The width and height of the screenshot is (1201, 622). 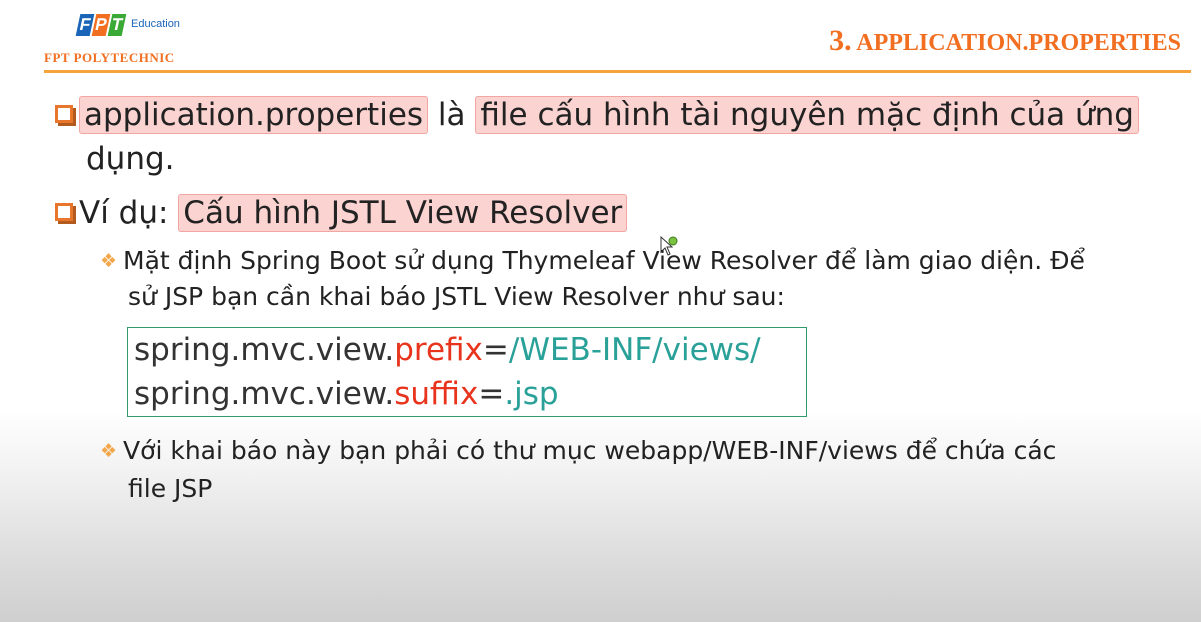 I want to click on bullet-1-continuation: dụng., so click(x=130, y=159).